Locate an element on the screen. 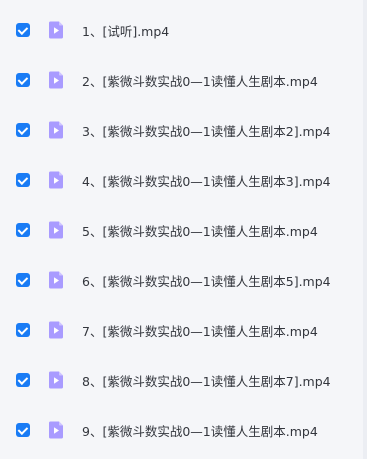 The image size is (367, 459). file-row: 2、[紫微斗数实战0—1读懂人生剧本.mp4 is located at coordinates (181, 80).